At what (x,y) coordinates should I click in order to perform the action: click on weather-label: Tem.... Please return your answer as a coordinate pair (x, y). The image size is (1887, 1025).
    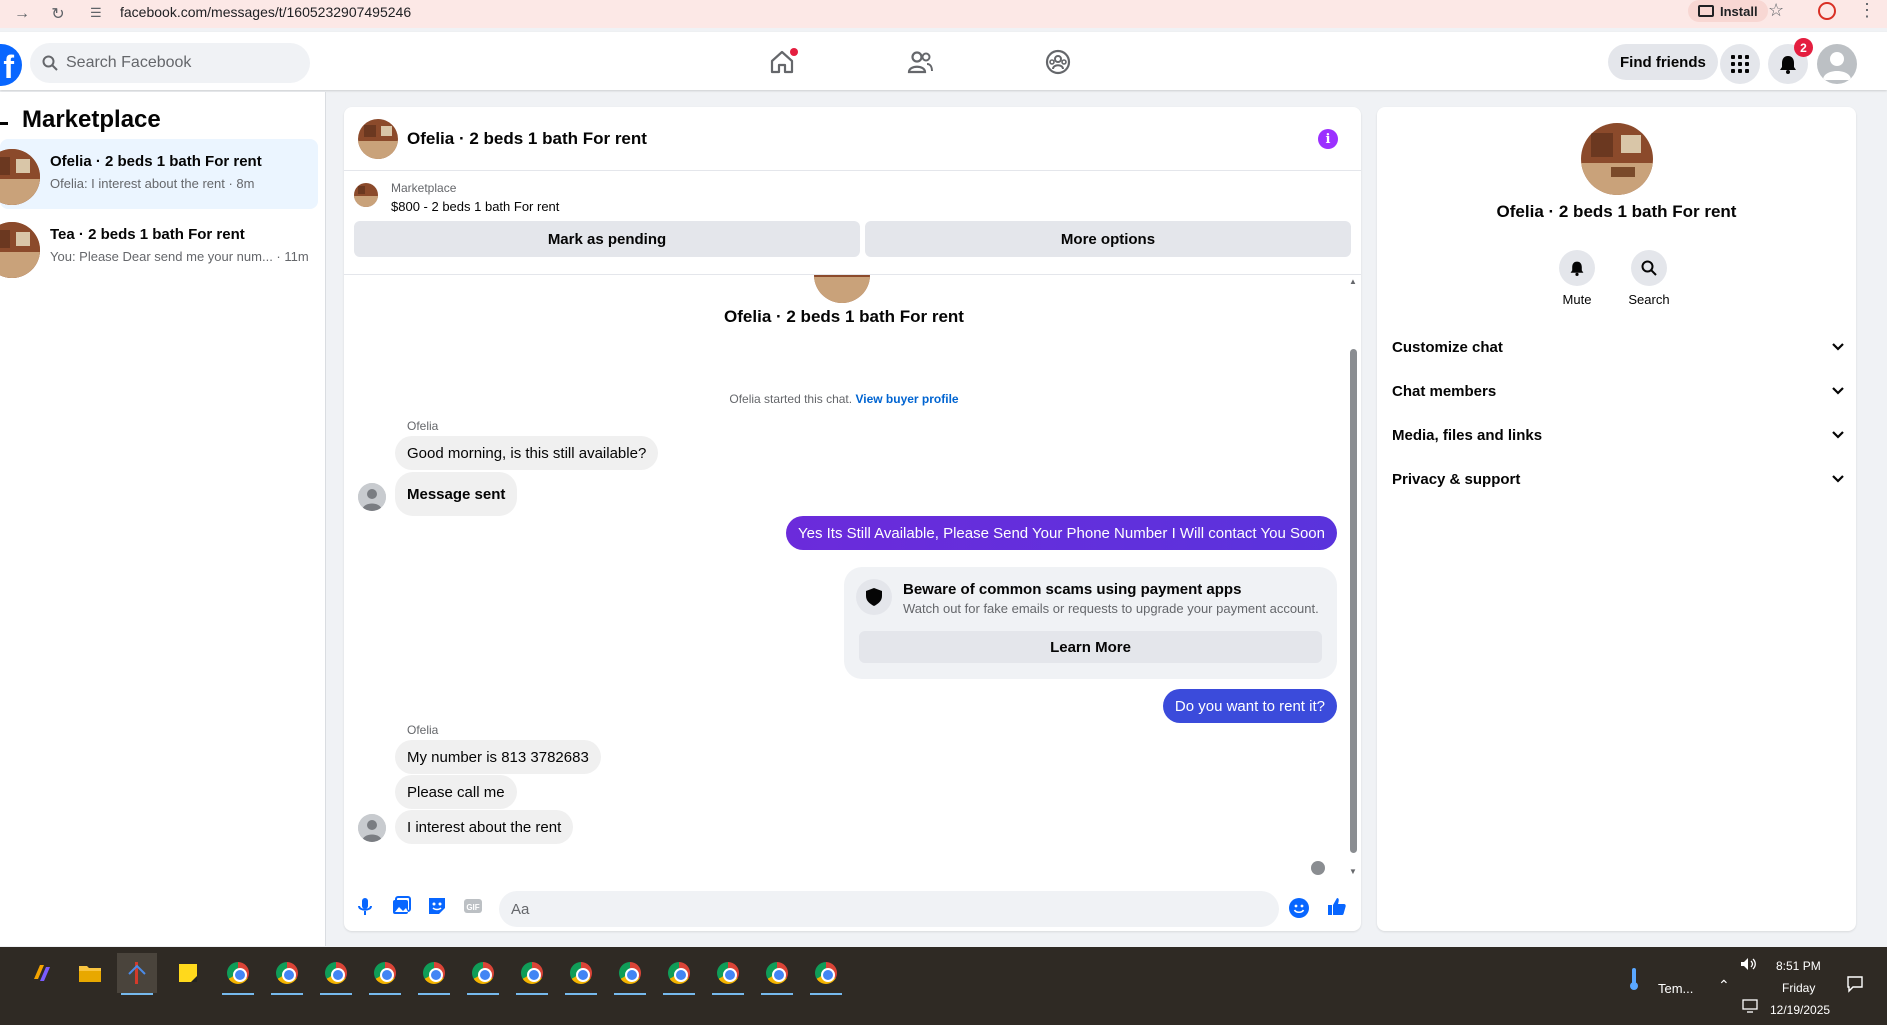
    Looking at the image, I should click on (1675, 988).